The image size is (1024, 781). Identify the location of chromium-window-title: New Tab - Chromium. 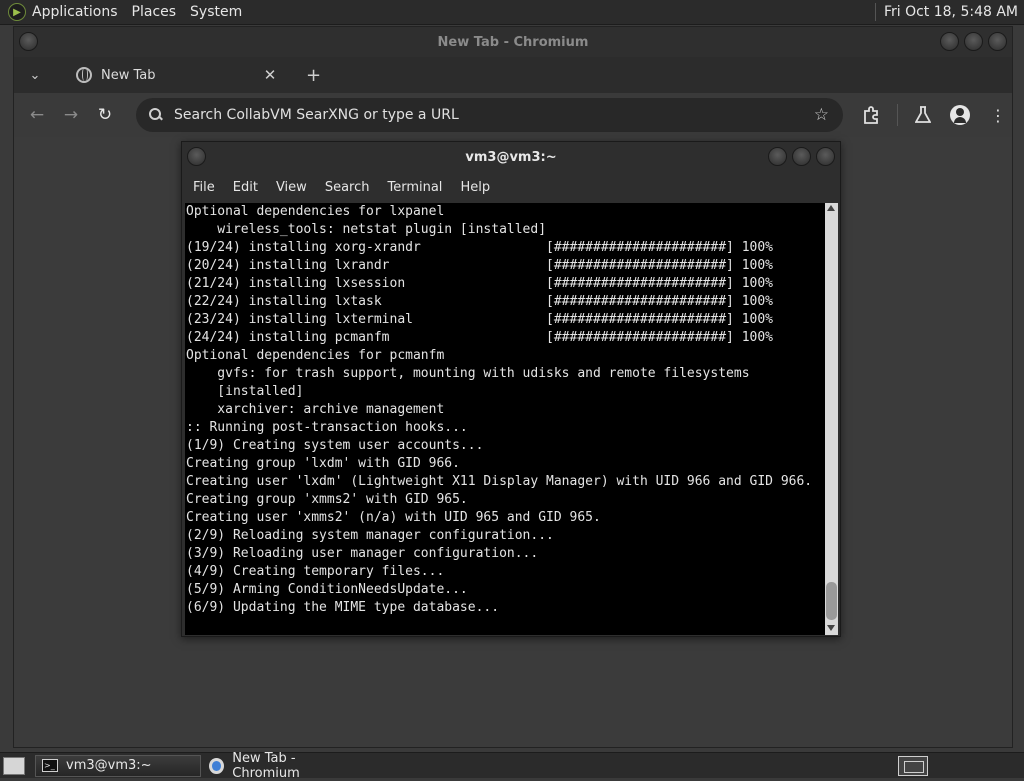
(513, 42).